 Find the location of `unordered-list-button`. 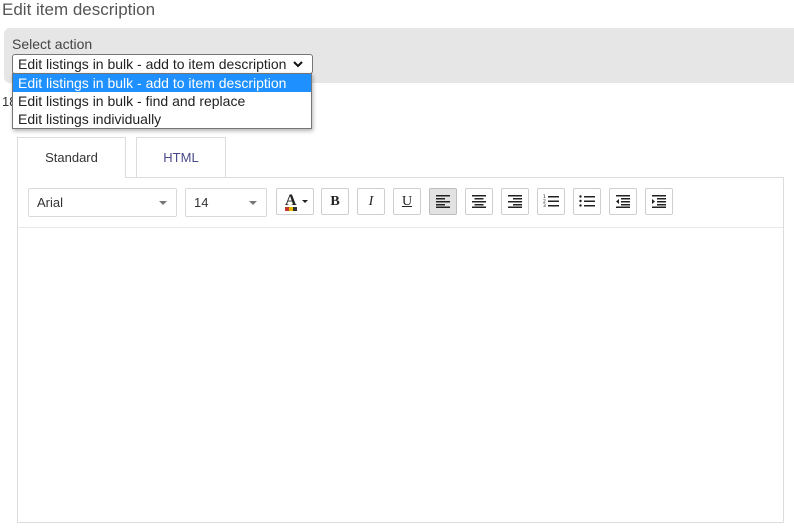

unordered-list-button is located at coordinates (587, 201).